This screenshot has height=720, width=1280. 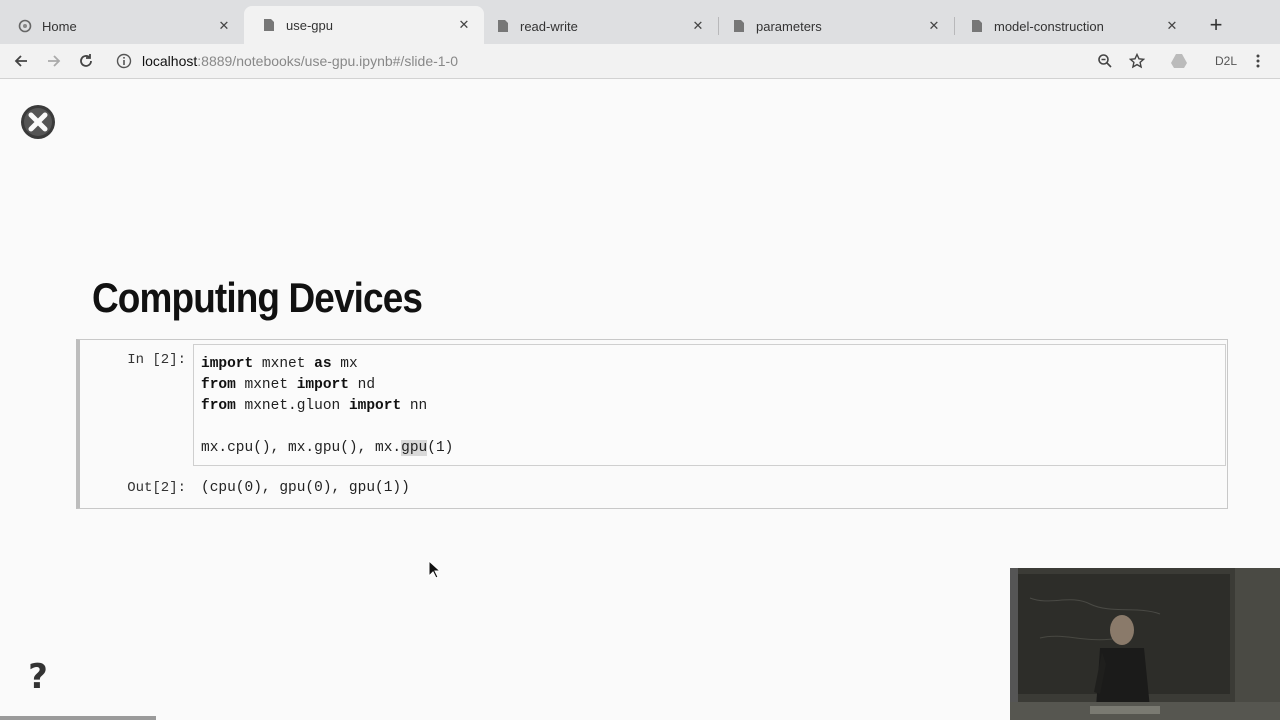 I want to click on tab-label: Home, so click(x=59, y=26).